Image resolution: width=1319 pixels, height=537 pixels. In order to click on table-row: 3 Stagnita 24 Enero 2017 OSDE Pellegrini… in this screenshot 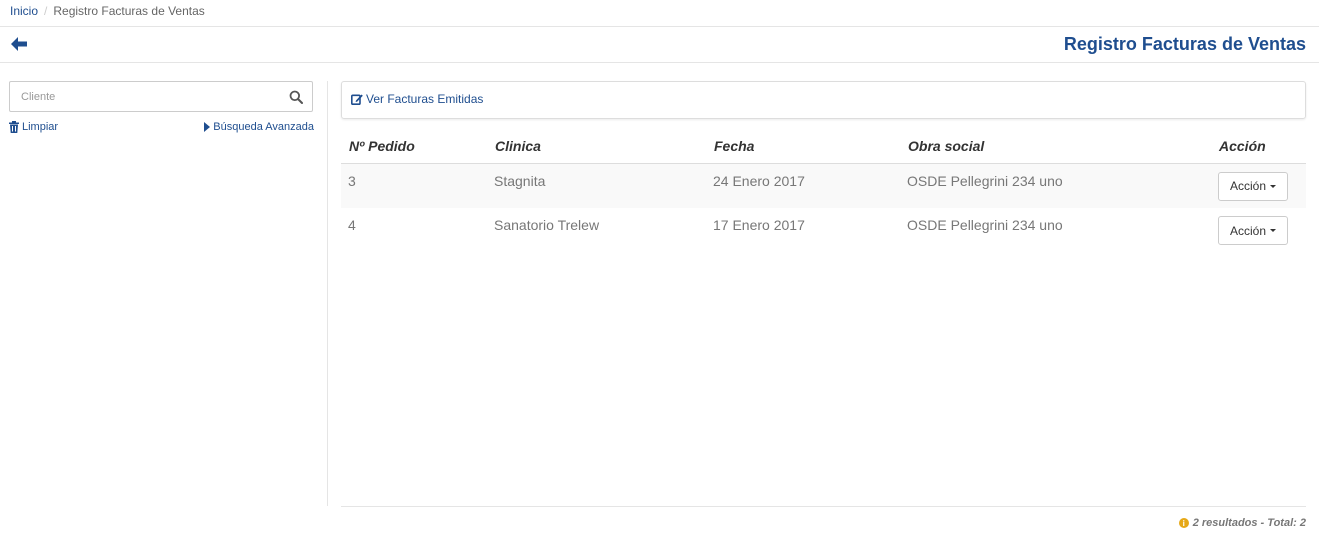, I will do `click(823, 185)`.